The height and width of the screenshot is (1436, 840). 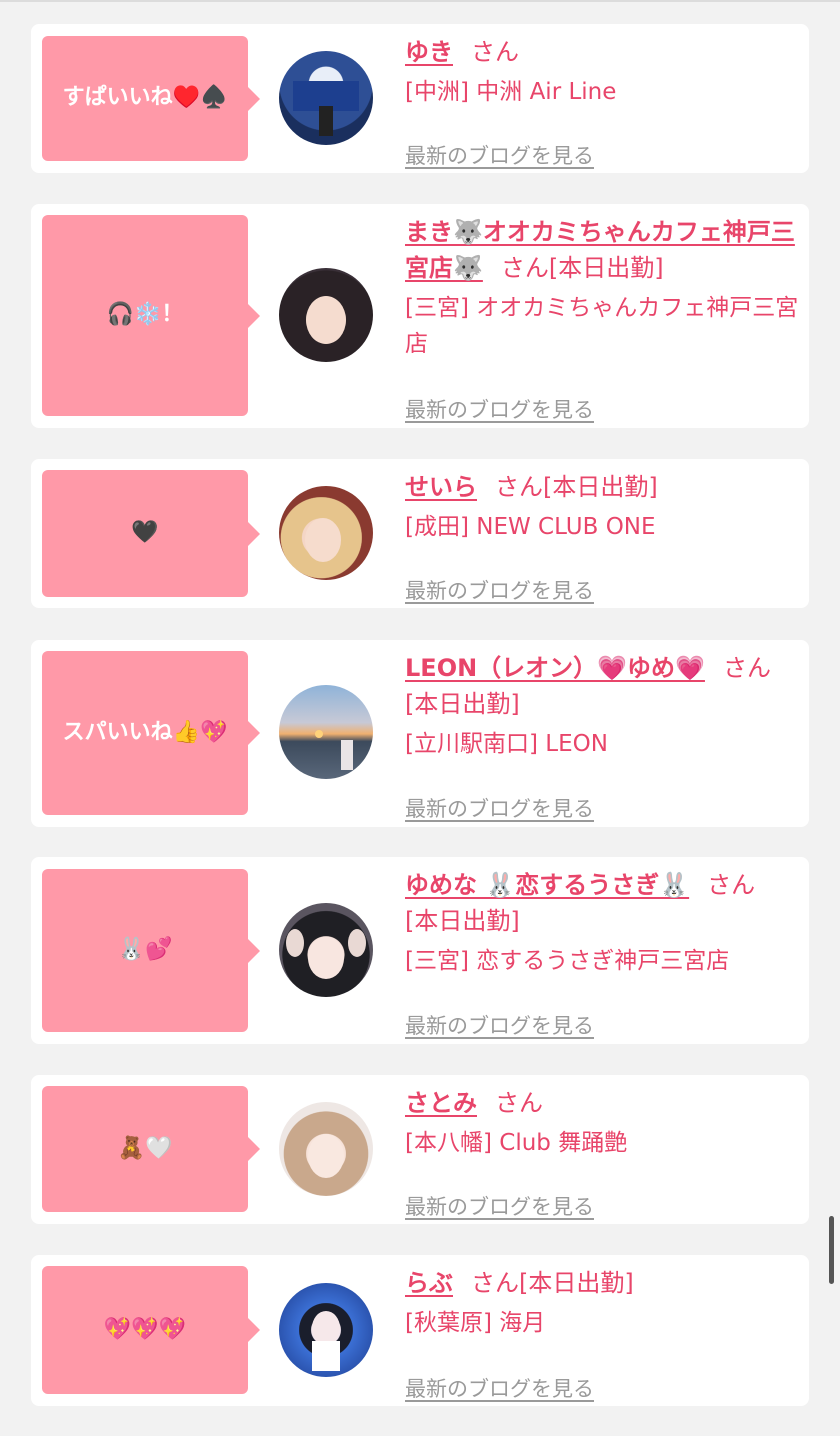 What do you see at coordinates (831, 1250) in the screenshot?
I see `scrollbar` at bounding box center [831, 1250].